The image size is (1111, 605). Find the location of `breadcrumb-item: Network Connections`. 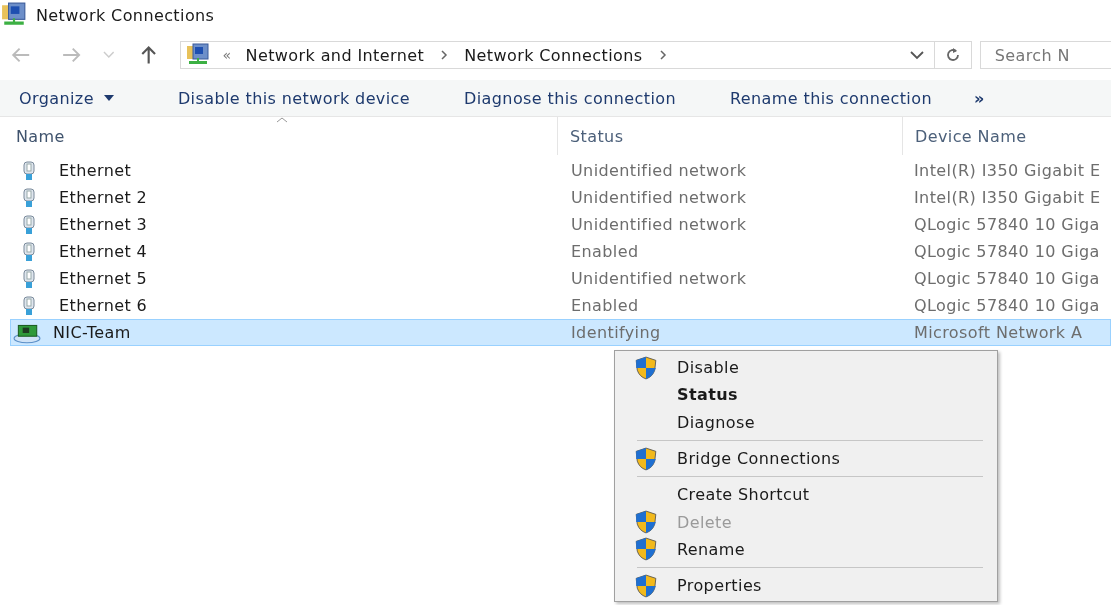

breadcrumb-item: Network Connections is located at coordinates (553, 55).